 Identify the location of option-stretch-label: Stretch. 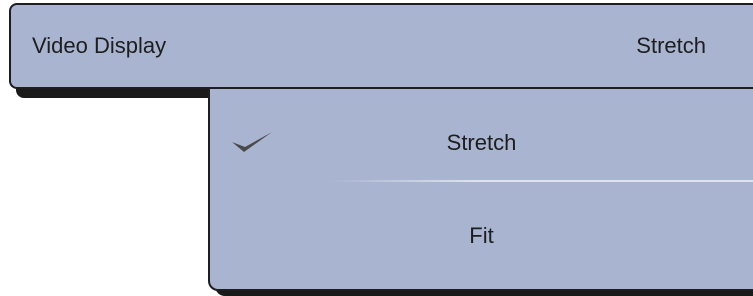
(481, 142).